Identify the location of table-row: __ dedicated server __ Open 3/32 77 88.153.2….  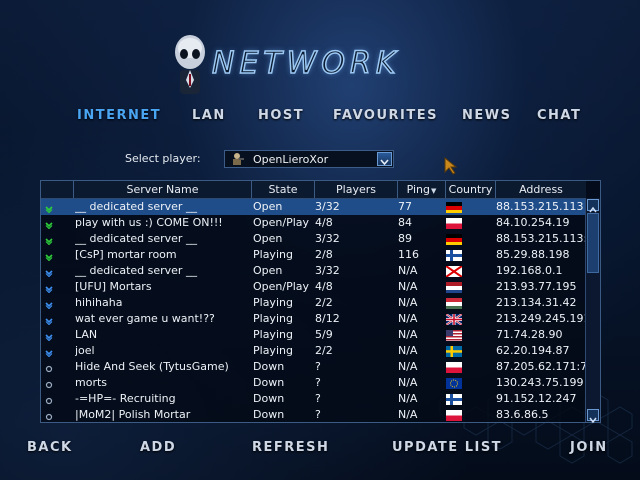
(313, 207).